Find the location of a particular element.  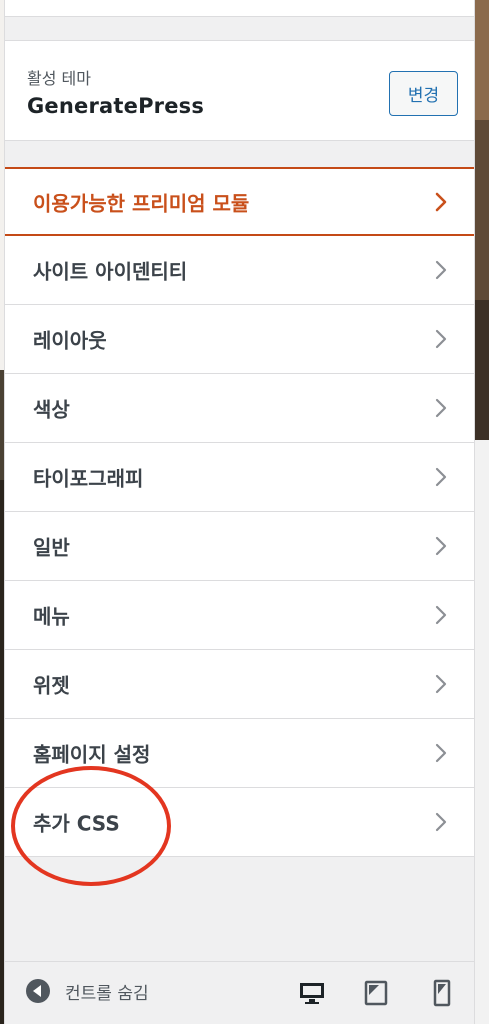

menu-item-widgets: 위젯 is located at coordinates (239, 684).